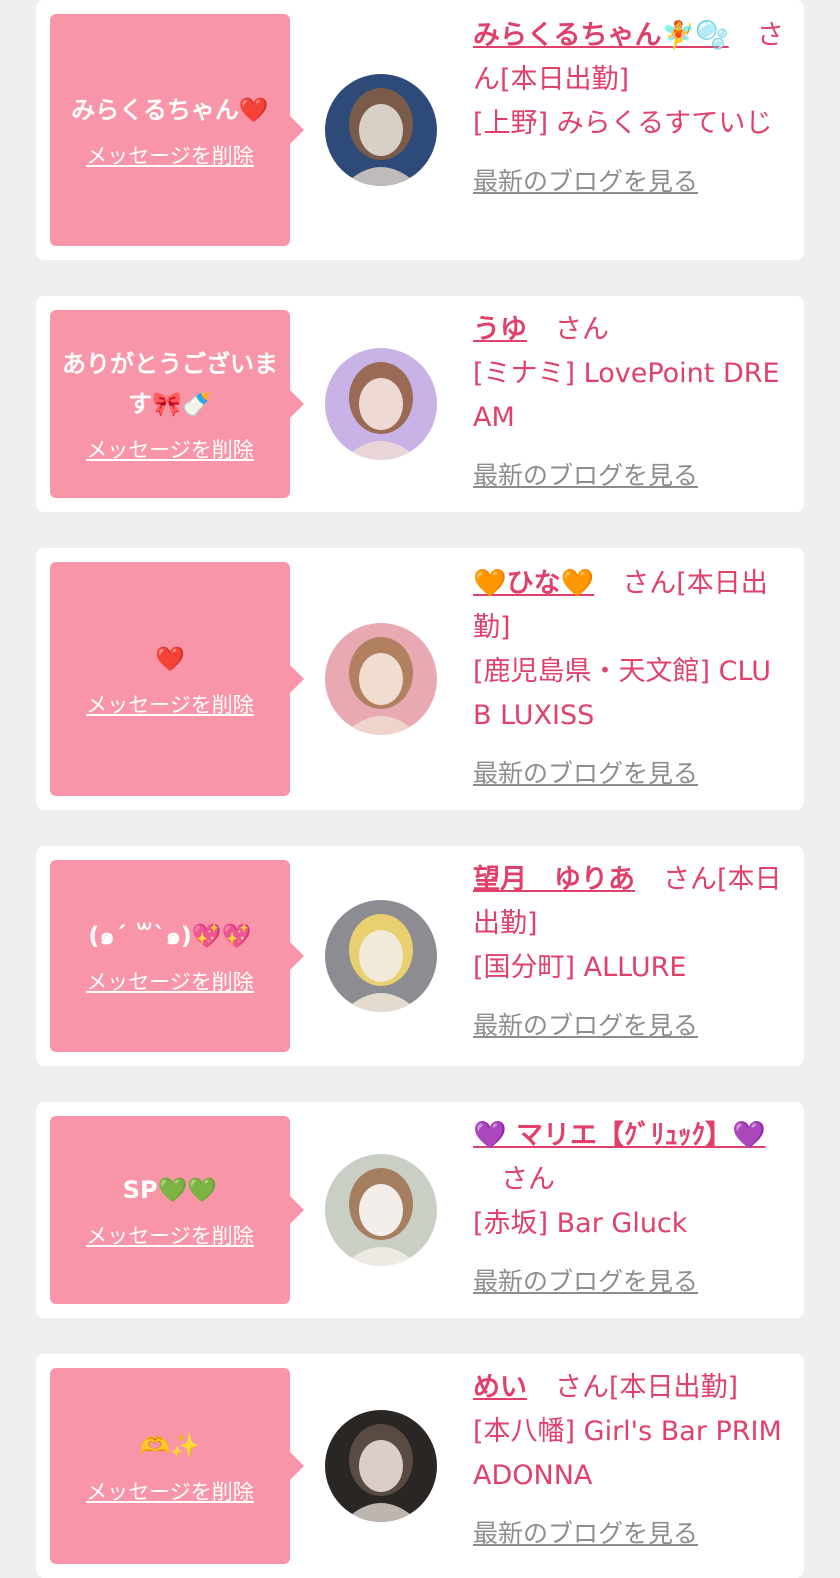 This screenshot has height=1578, width=840. I want to click on cast-name-link: 💜 マリエ【ｸﾞﾘｭｯｸ】💜, so click(619, 1135).